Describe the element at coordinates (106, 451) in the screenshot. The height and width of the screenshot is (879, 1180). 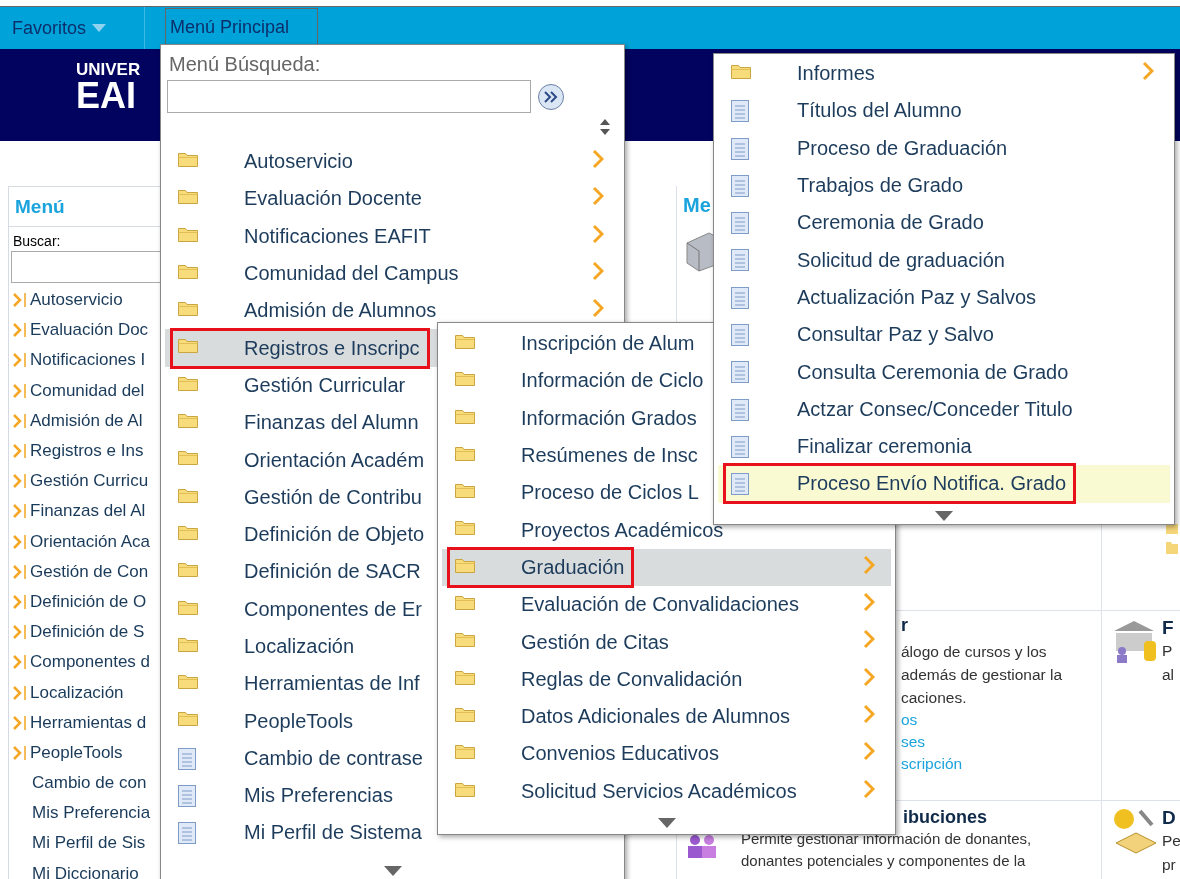
I see `sidebar-item: Registros e Ins` at that location.